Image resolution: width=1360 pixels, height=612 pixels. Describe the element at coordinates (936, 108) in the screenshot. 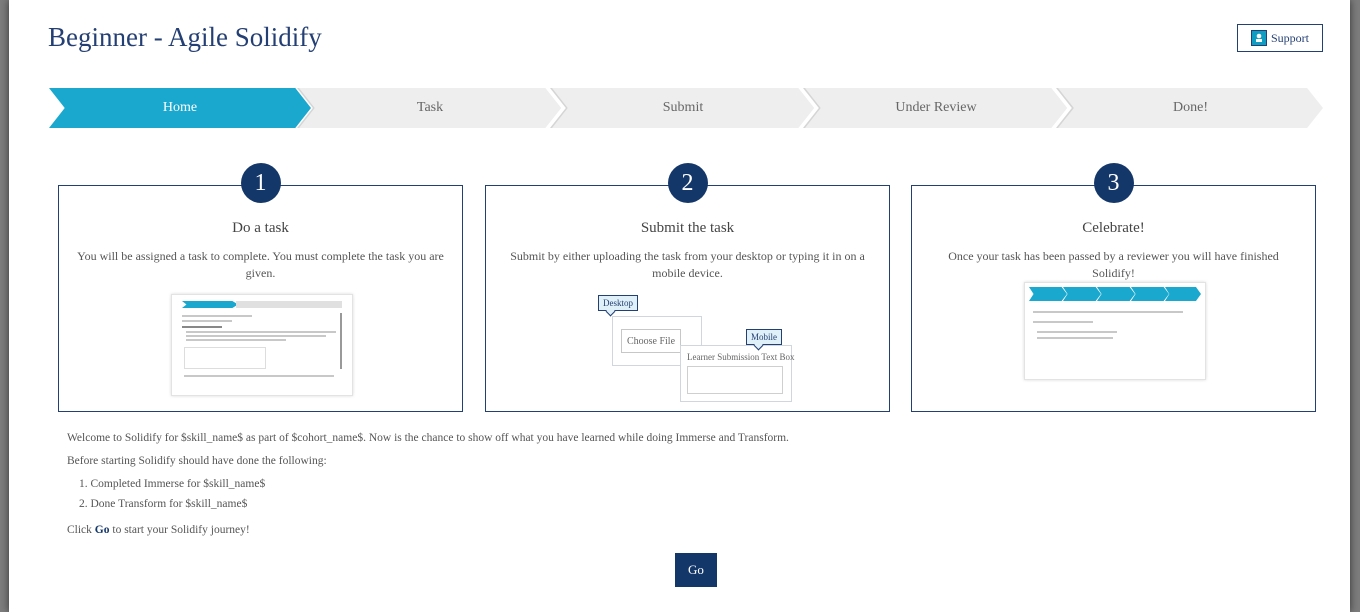

I see `step-under-review: Under Review` at that location.